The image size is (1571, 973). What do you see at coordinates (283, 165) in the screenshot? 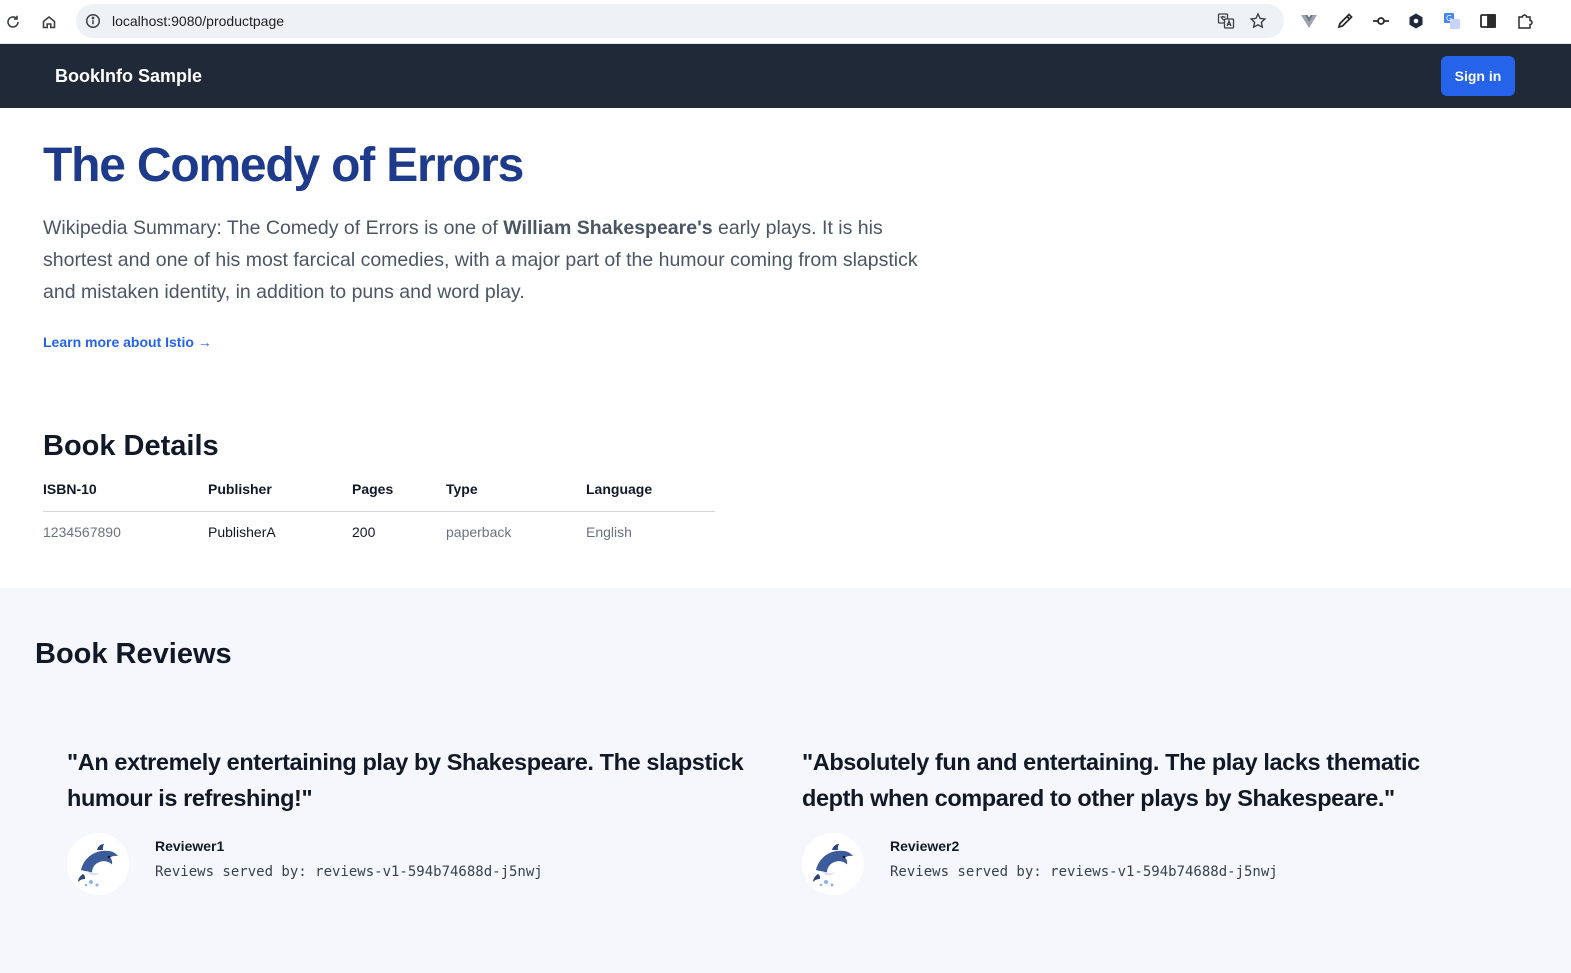
I see `book-title: The Comedy of Errors` at bounding box center [283, 165].